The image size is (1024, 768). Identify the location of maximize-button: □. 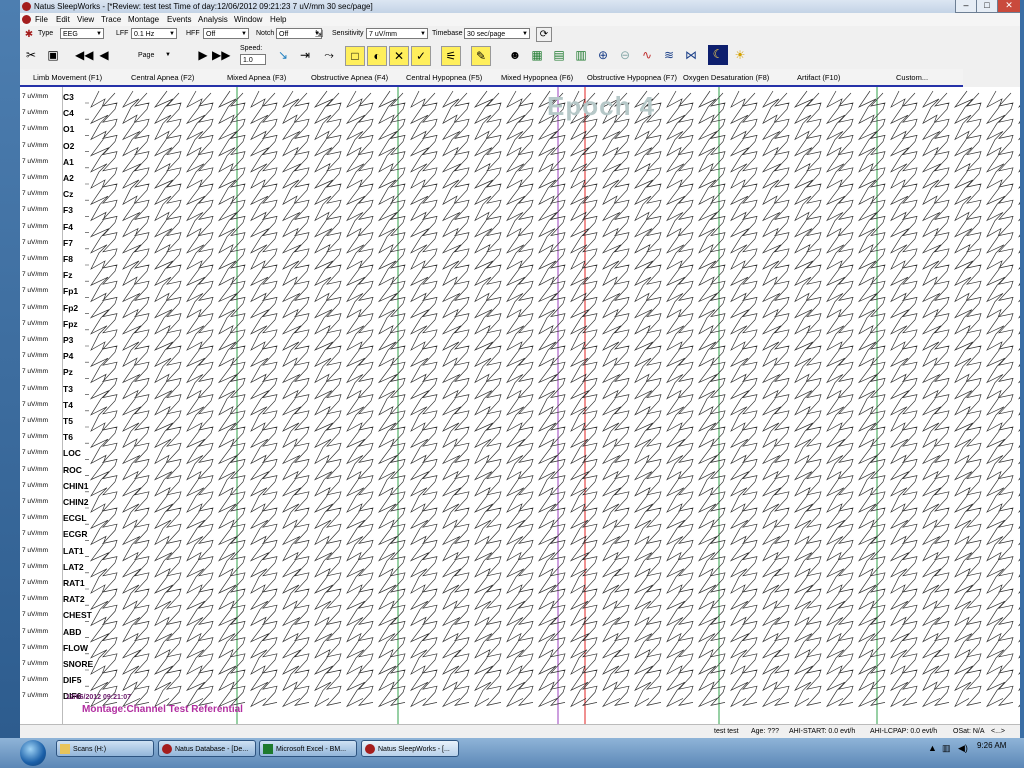
(987, 6).